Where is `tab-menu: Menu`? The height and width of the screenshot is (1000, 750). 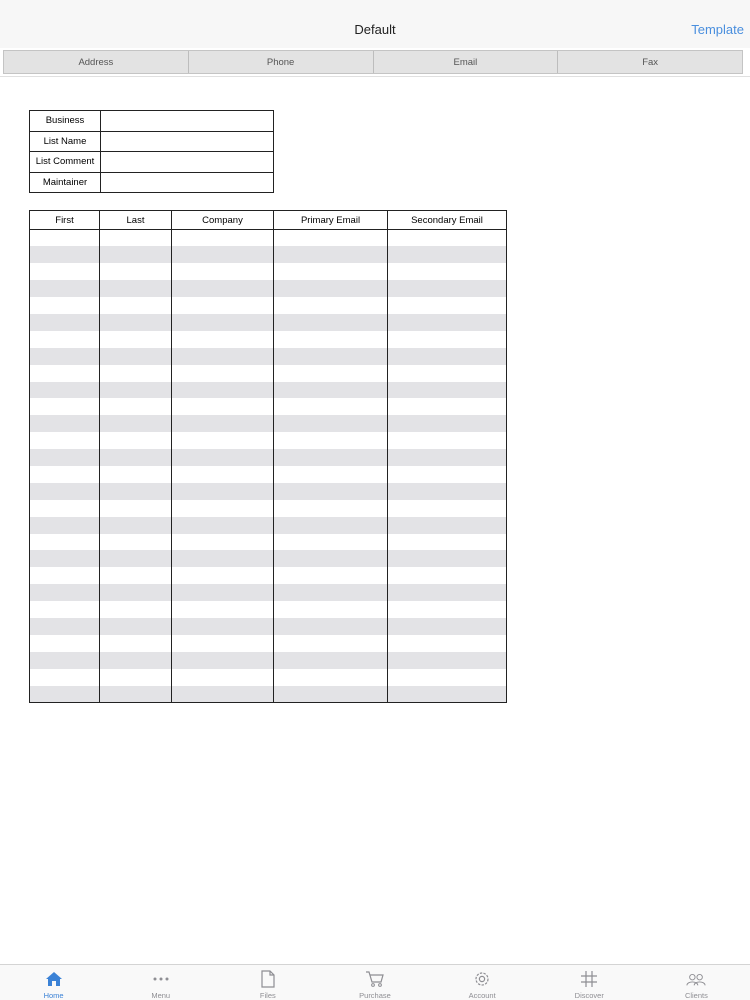
tab-menu: Menu is located at coordinates (160, 982).